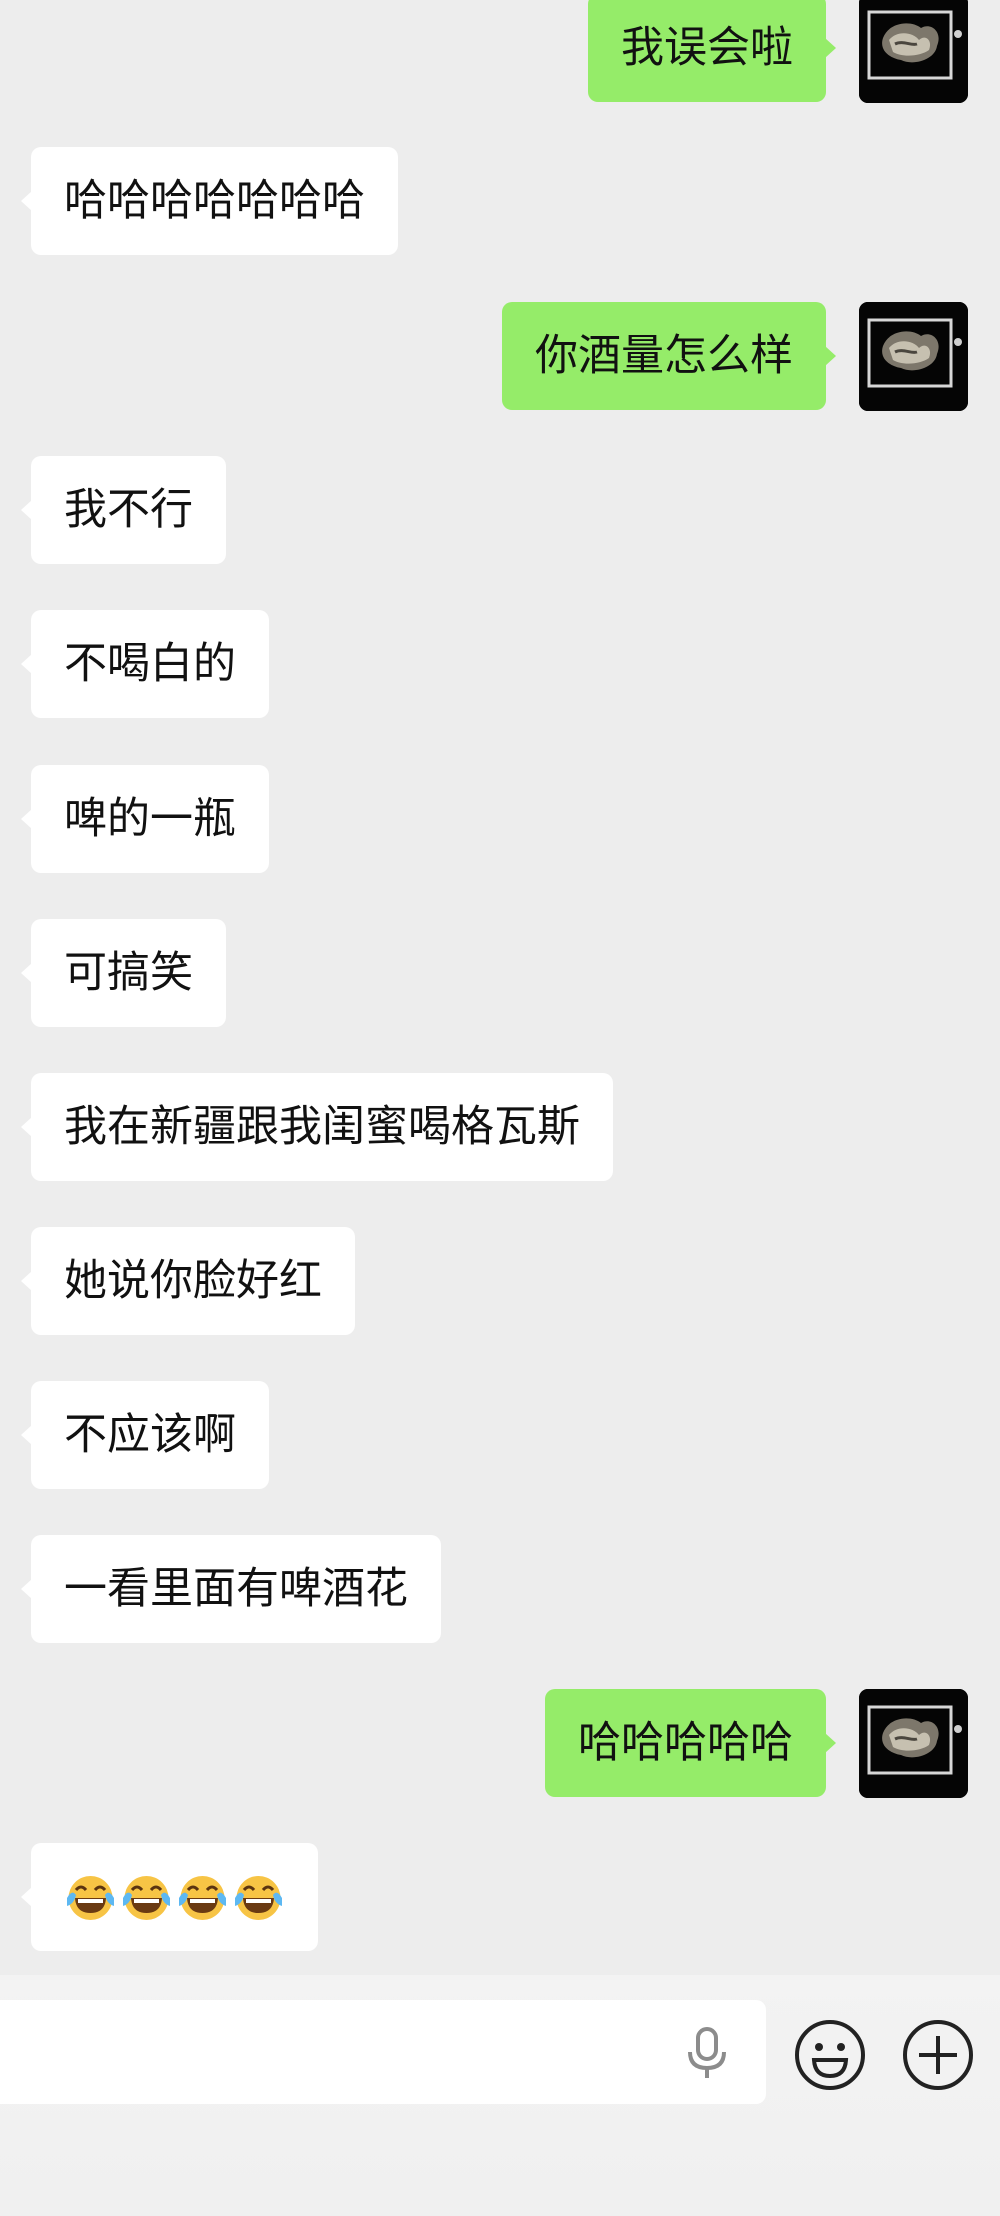 The height and width of the screenshot is (2216, 1000). Describe the element at coordinates (712, 51) in the screenshot. I see `message-bubble: 我误会啦` at that location.